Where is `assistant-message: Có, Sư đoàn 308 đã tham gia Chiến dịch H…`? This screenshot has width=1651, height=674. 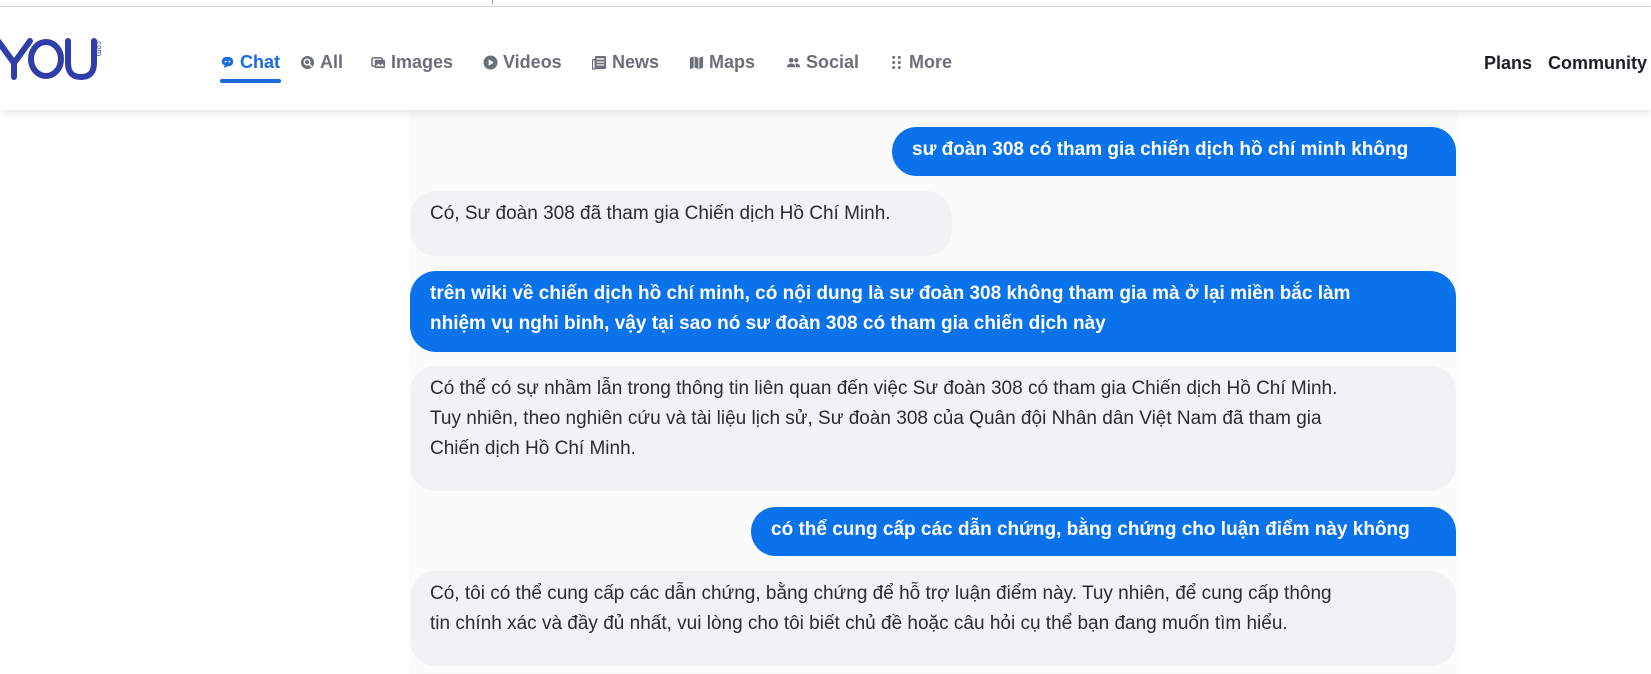 assistant-message: Có, Sư đoàn 308 đã tham gia Chiến dịch H… is located at coordinates (681, 223).